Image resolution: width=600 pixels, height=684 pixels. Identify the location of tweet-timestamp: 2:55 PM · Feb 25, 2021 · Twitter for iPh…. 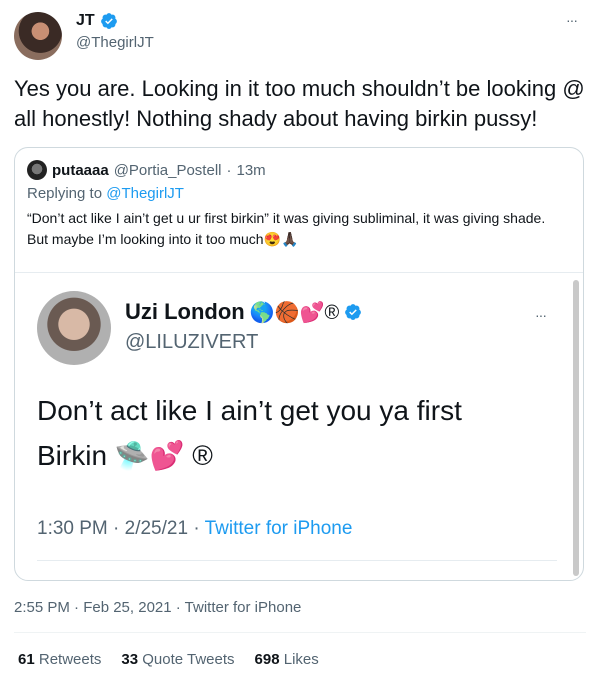
(157, 607).